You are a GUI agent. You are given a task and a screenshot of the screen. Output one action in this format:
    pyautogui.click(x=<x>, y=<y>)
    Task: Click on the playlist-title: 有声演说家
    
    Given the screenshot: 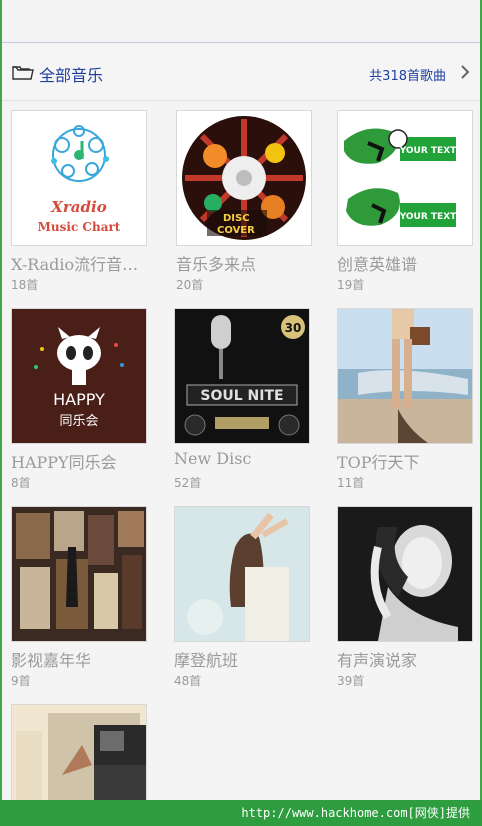 What is the action you would take?
    pyautogui.click(x=377, y=660)
    